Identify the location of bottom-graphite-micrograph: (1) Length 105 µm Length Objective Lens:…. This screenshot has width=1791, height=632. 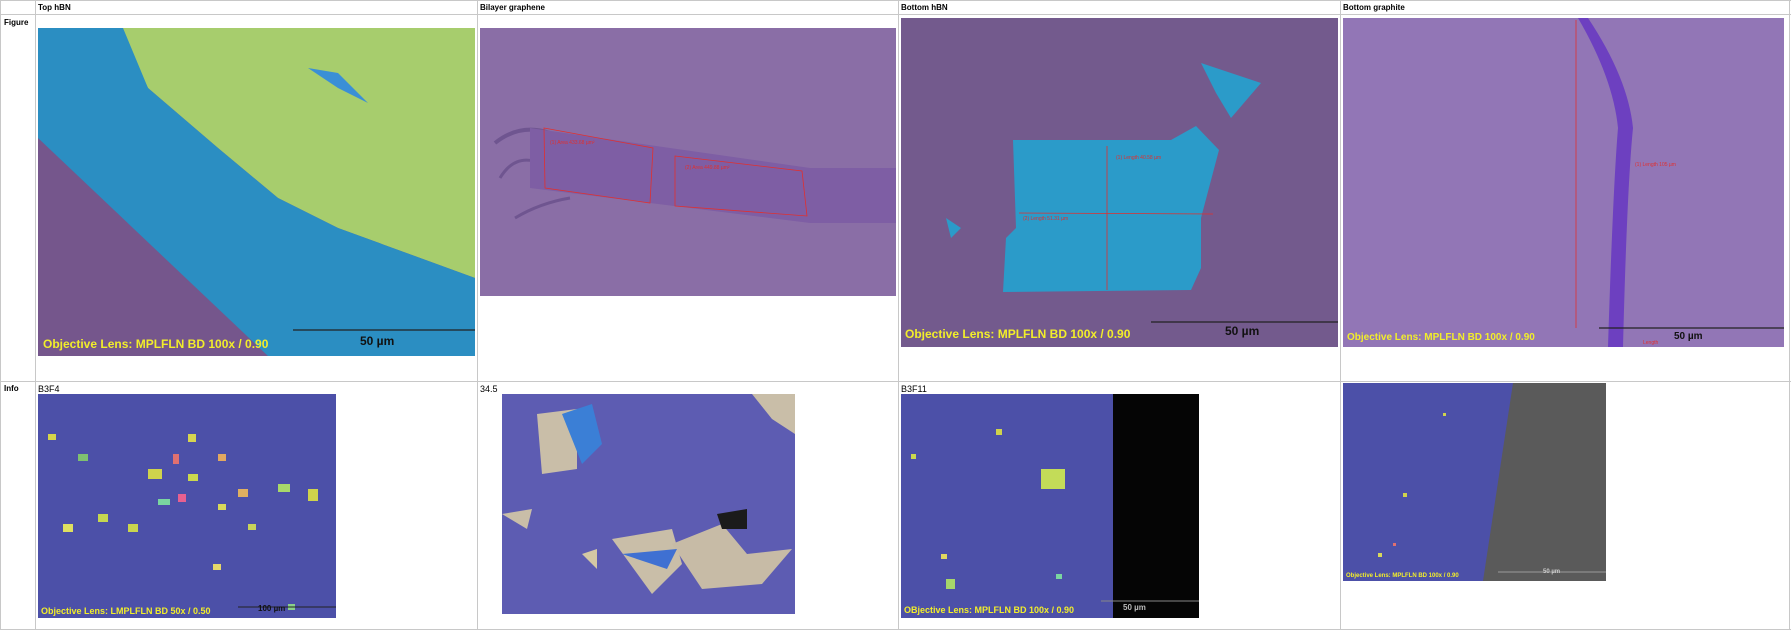
(1563, 182).